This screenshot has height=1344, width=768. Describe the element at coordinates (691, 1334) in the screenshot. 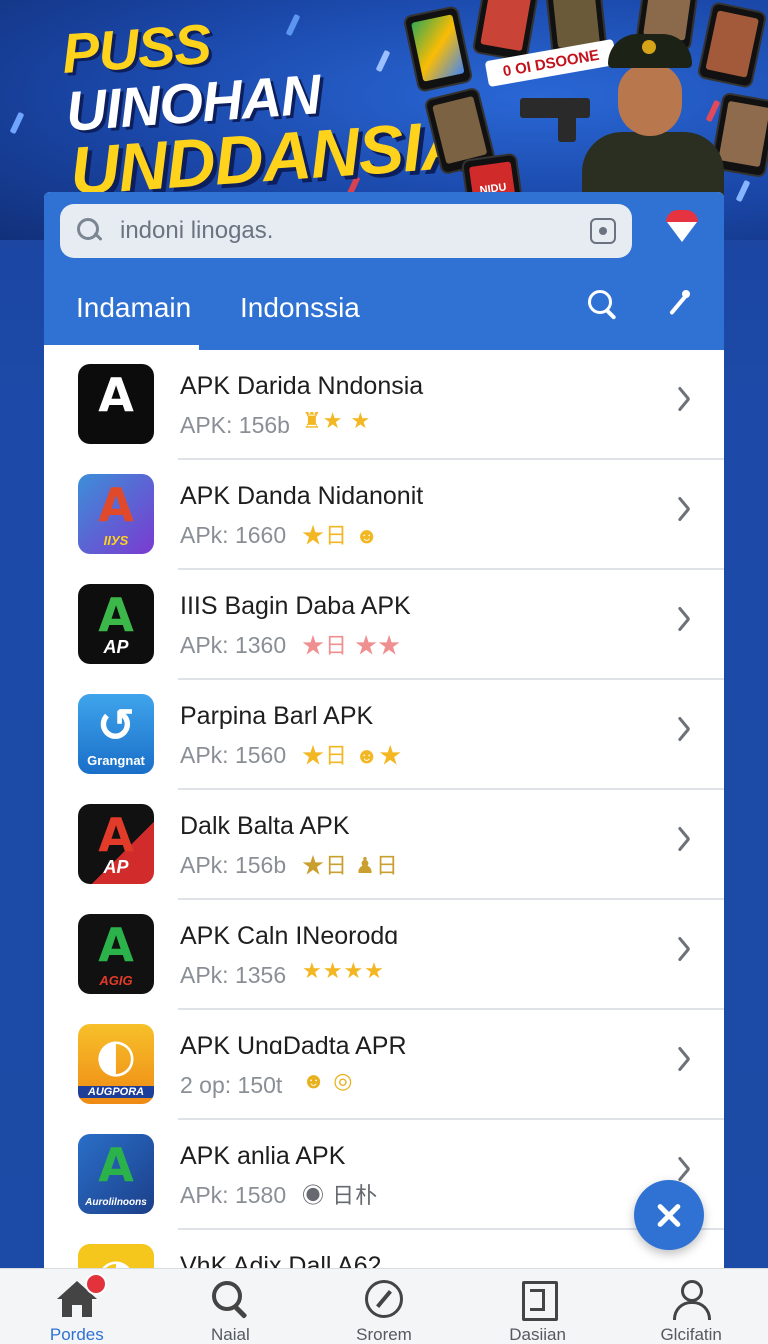

I see `nav-label: Glcifatin` at that location.